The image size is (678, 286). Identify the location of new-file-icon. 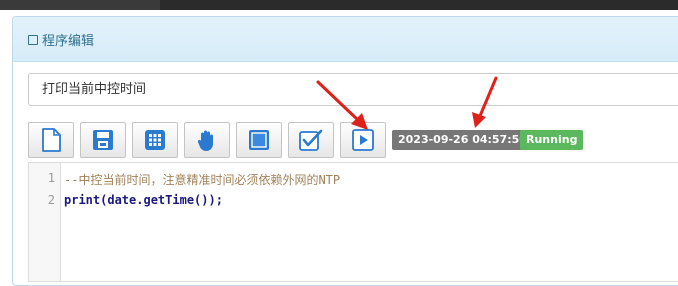
(51, 140).